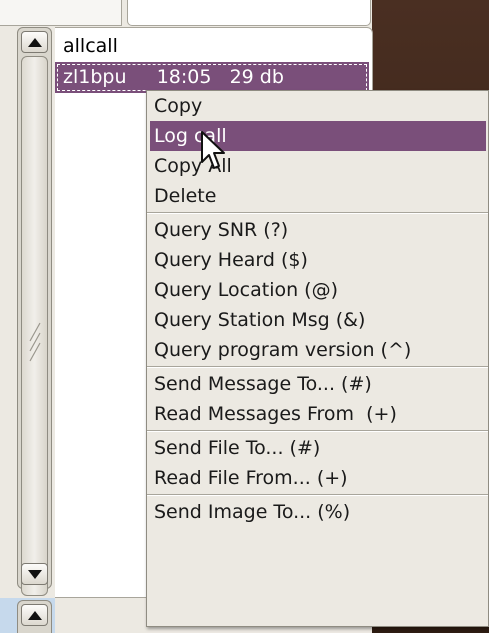  Describe the element at coordinates (317, 448) in the screenshot. I see `menu-item-send-file: Send File To... (#)` at that location.